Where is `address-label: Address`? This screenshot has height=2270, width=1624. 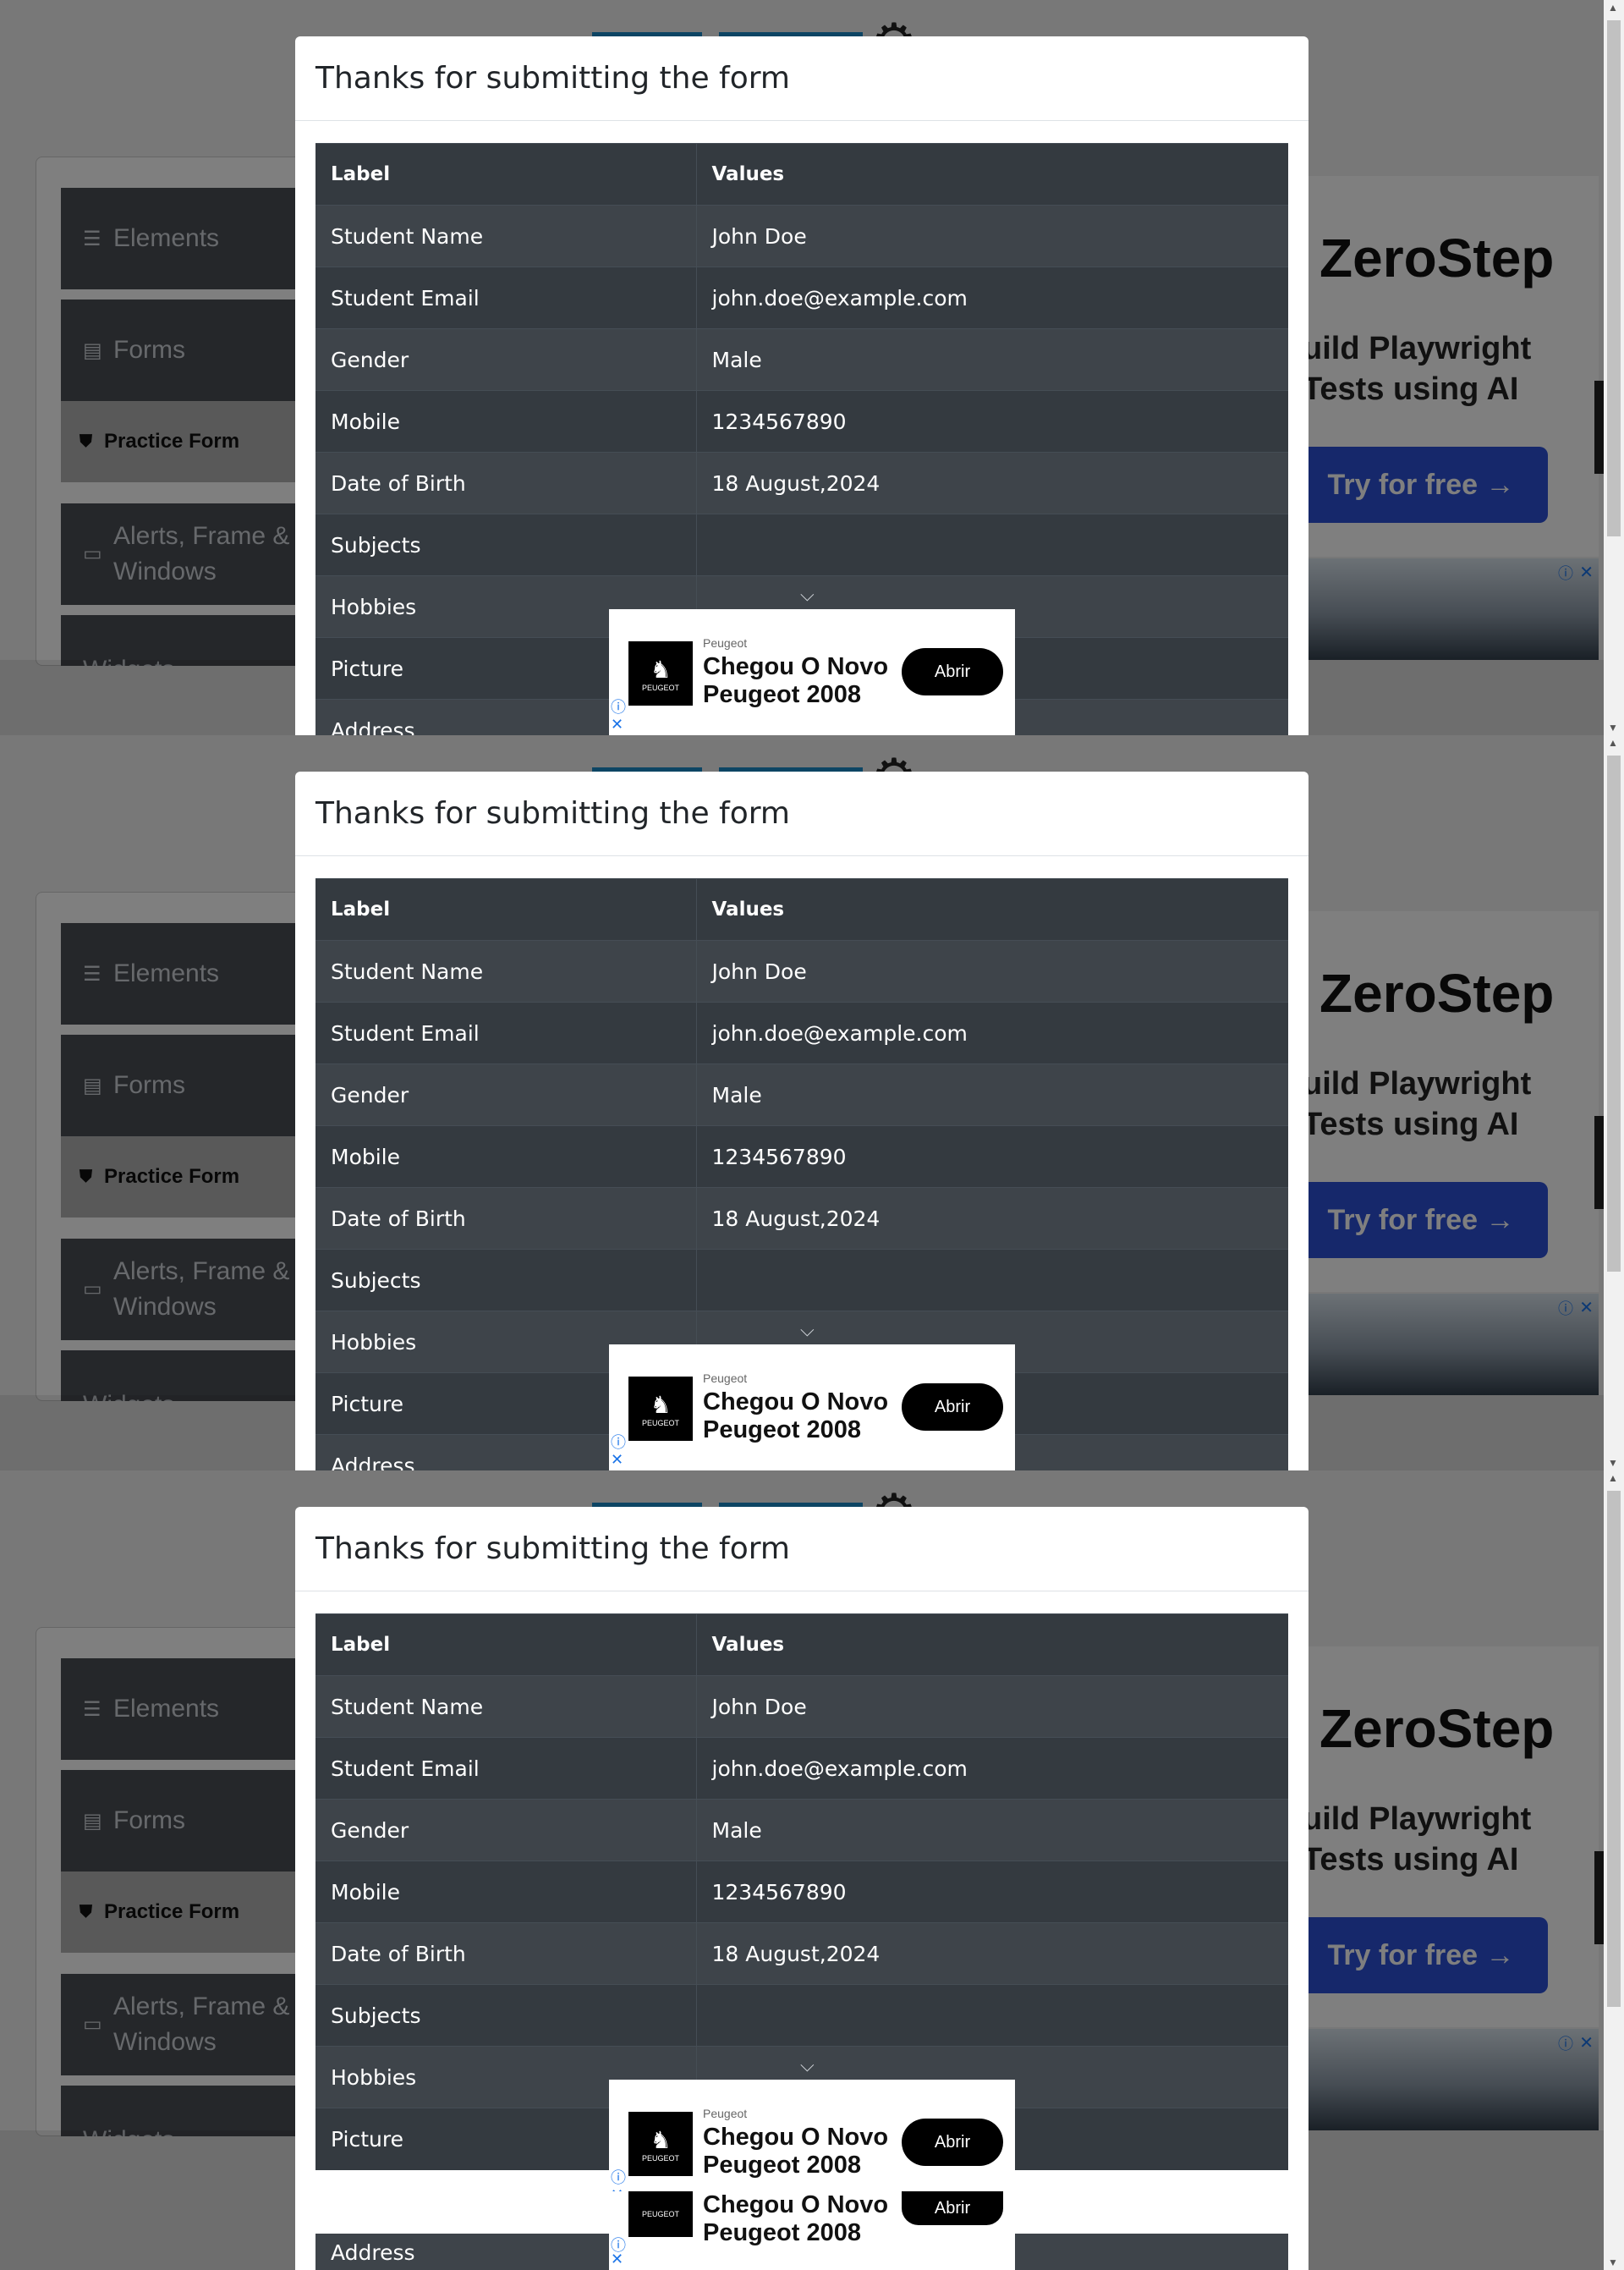
address-label: Address is located at coordinates (373, 2252).